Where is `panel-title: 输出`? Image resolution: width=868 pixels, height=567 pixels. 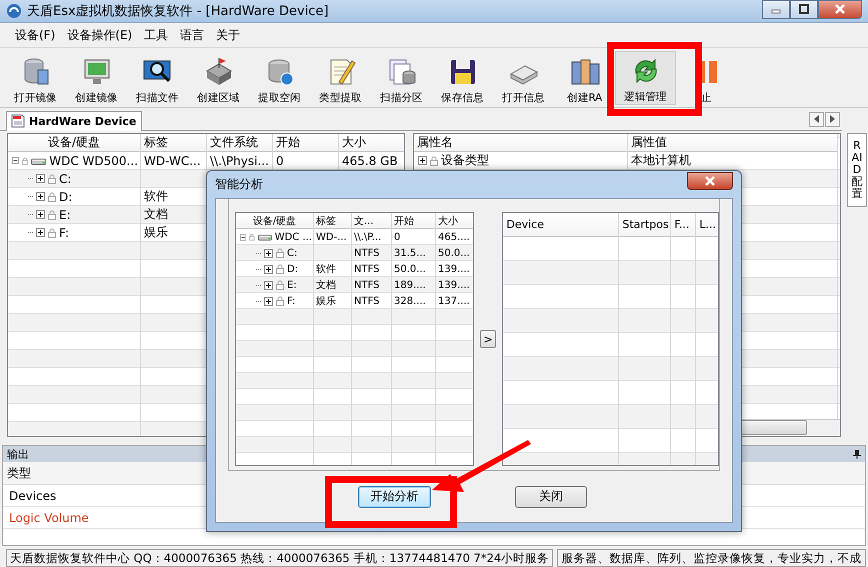
panel-title: 输出 is located at coordinates (18, 454).